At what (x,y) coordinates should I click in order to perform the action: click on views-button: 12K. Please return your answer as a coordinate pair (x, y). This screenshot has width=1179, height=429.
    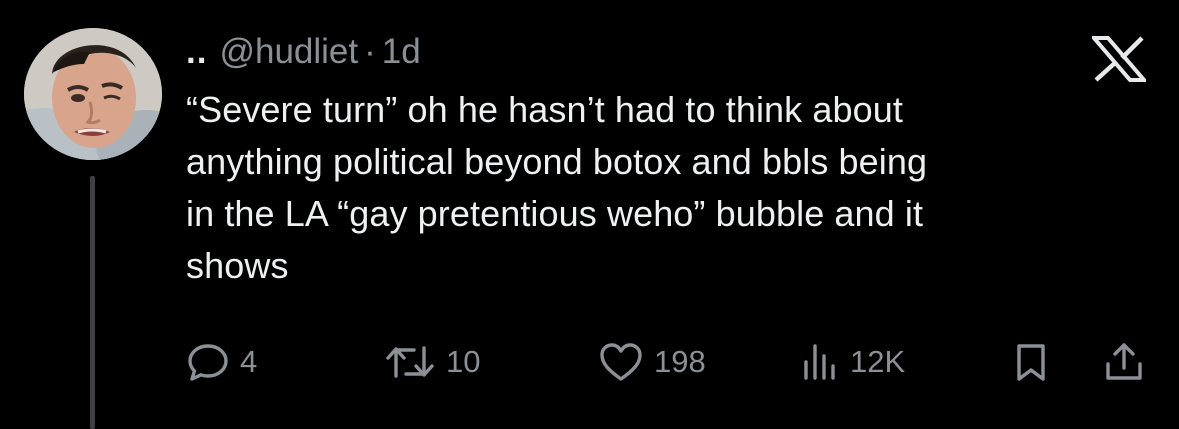
    Looking at the image, I should click on (852, 362).